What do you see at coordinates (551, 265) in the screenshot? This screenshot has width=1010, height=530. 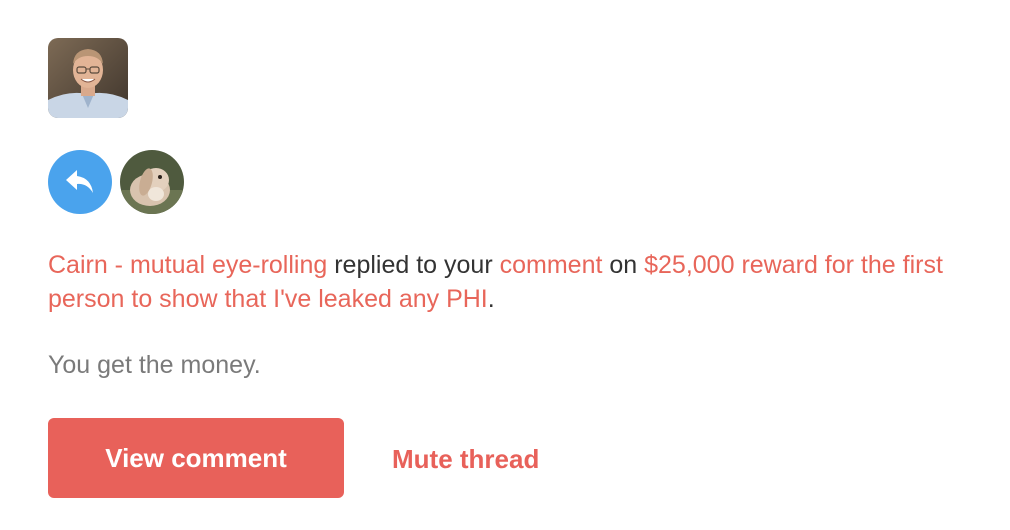 I see `comment-link: comment` at bounding box center [551, 265].